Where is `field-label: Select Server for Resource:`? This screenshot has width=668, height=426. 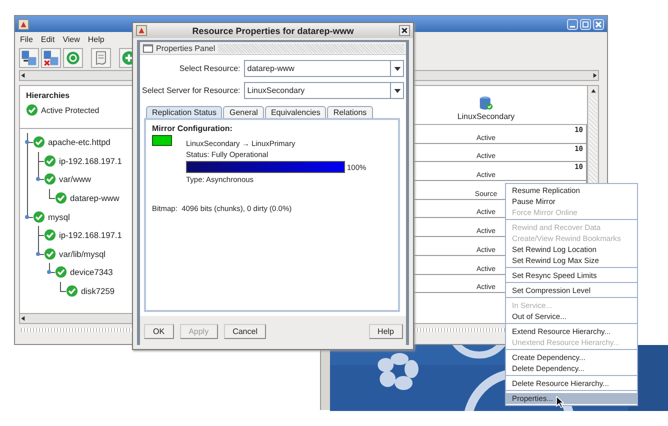 field-label: Select Server for Resource: is located at coordinates (191, 90).